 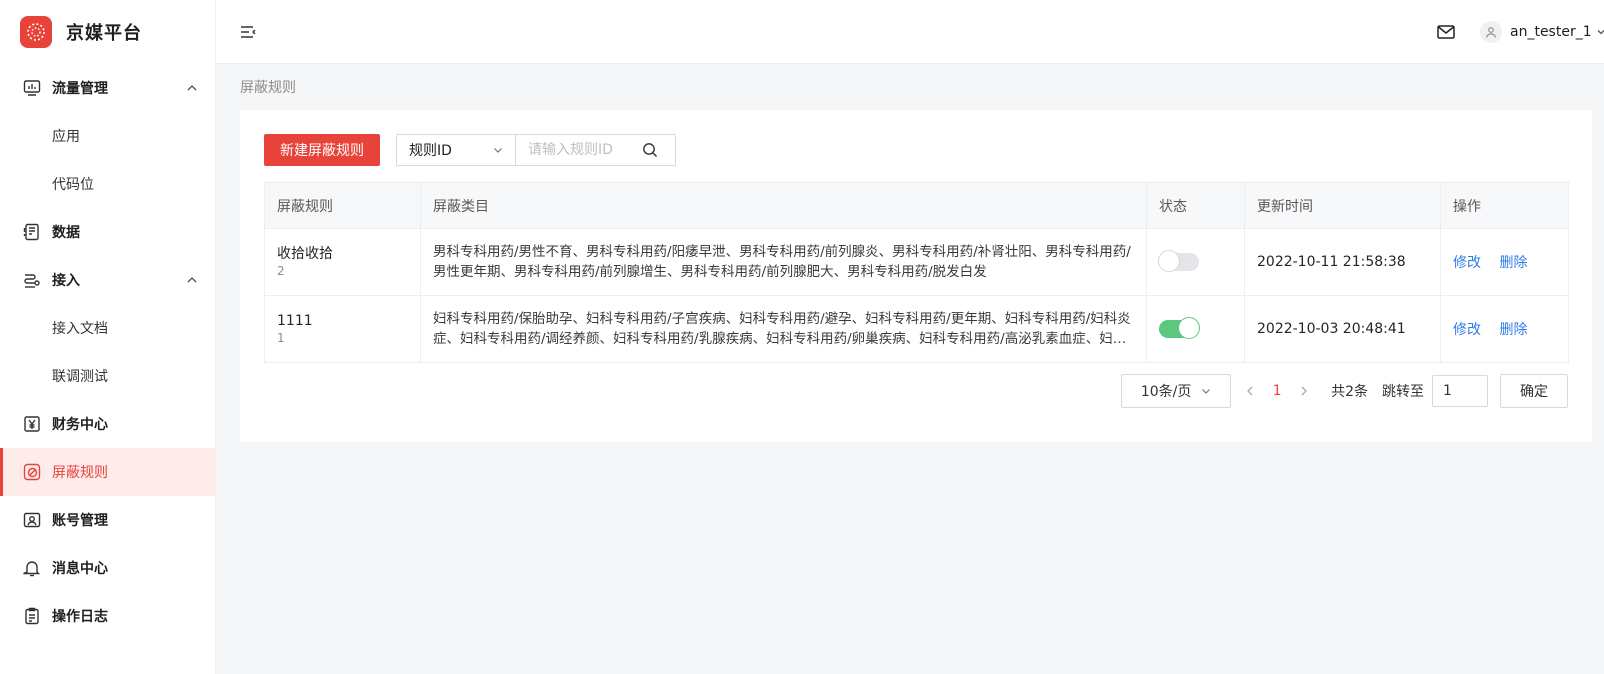 What do you see at coordinates (1342, 329) in the screenshot?
I see `updated-time: 2022-10-03 20:48:41` at bounding box center [1342, 329].